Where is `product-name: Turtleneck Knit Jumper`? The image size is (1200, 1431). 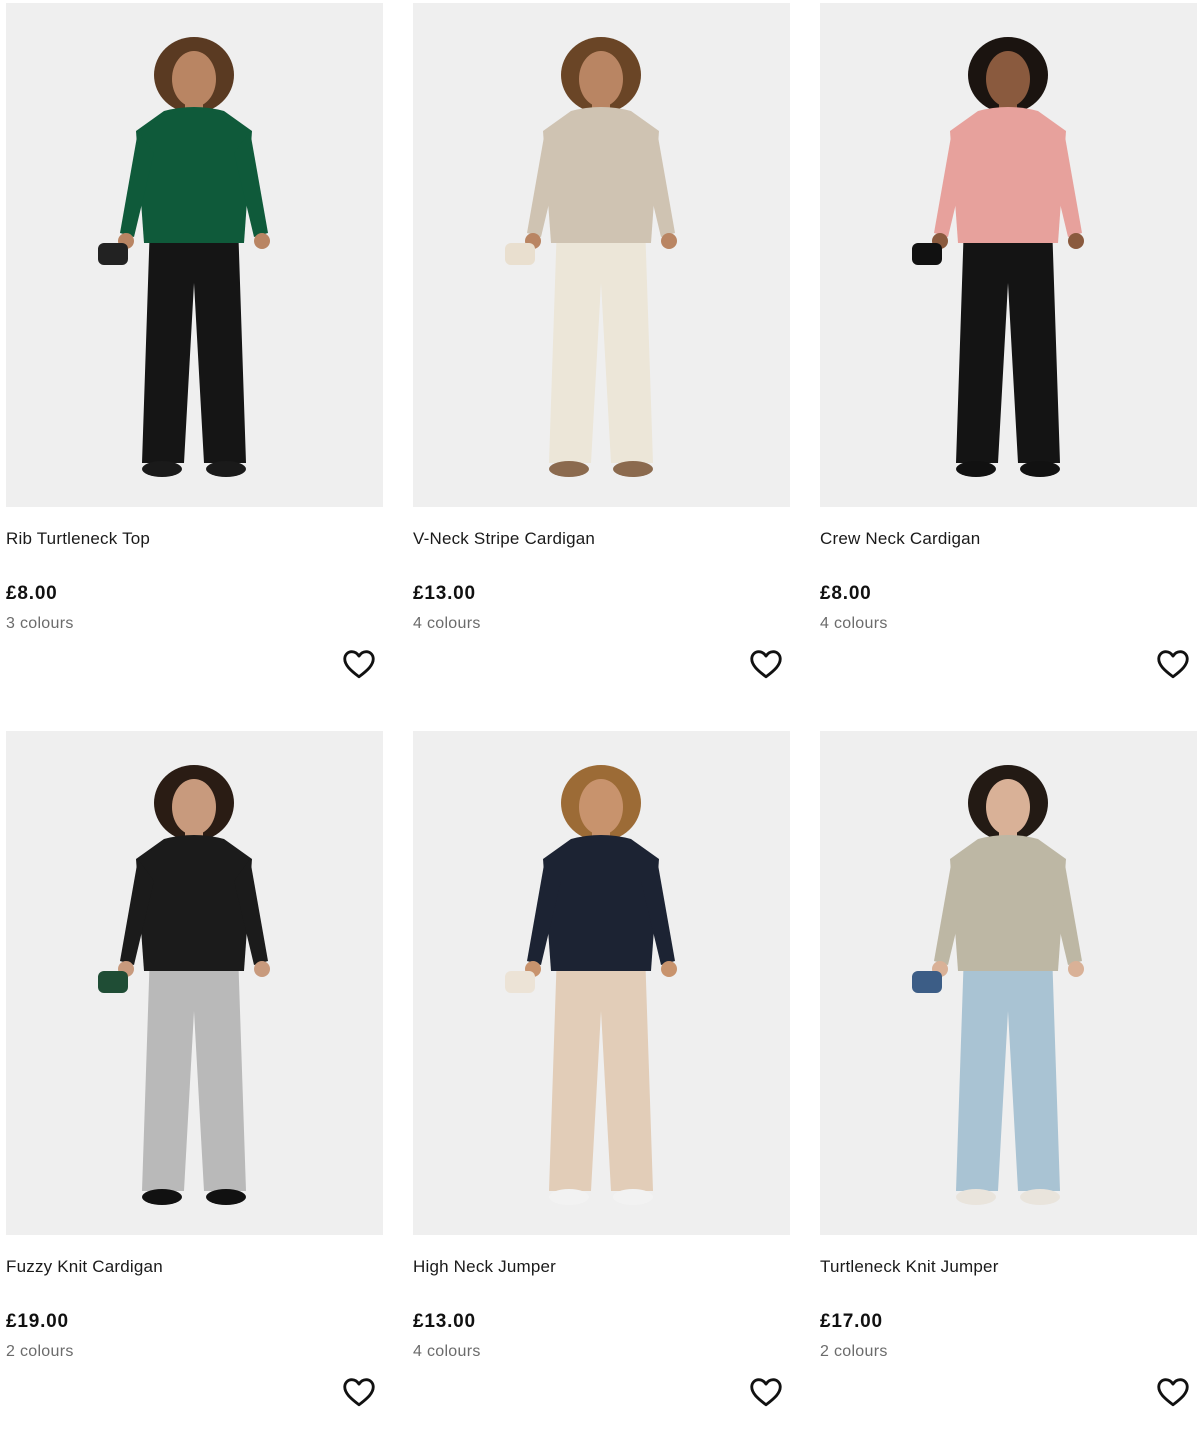 product-name: Turtleneck Knit Jumper is located at coordinates (909, 1267).